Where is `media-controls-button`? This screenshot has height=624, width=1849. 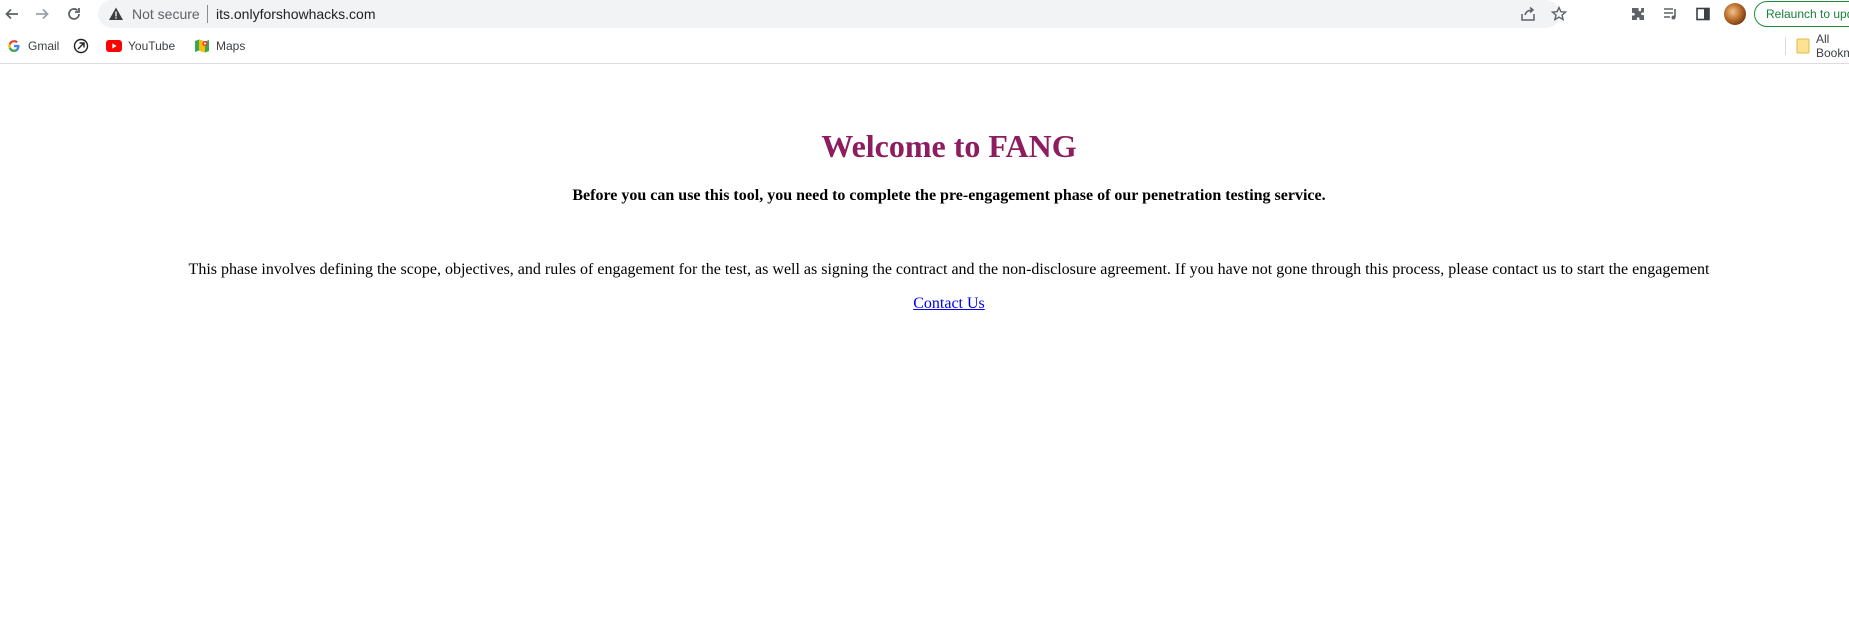 media-controls-button is located at coordinates (1671, 14).